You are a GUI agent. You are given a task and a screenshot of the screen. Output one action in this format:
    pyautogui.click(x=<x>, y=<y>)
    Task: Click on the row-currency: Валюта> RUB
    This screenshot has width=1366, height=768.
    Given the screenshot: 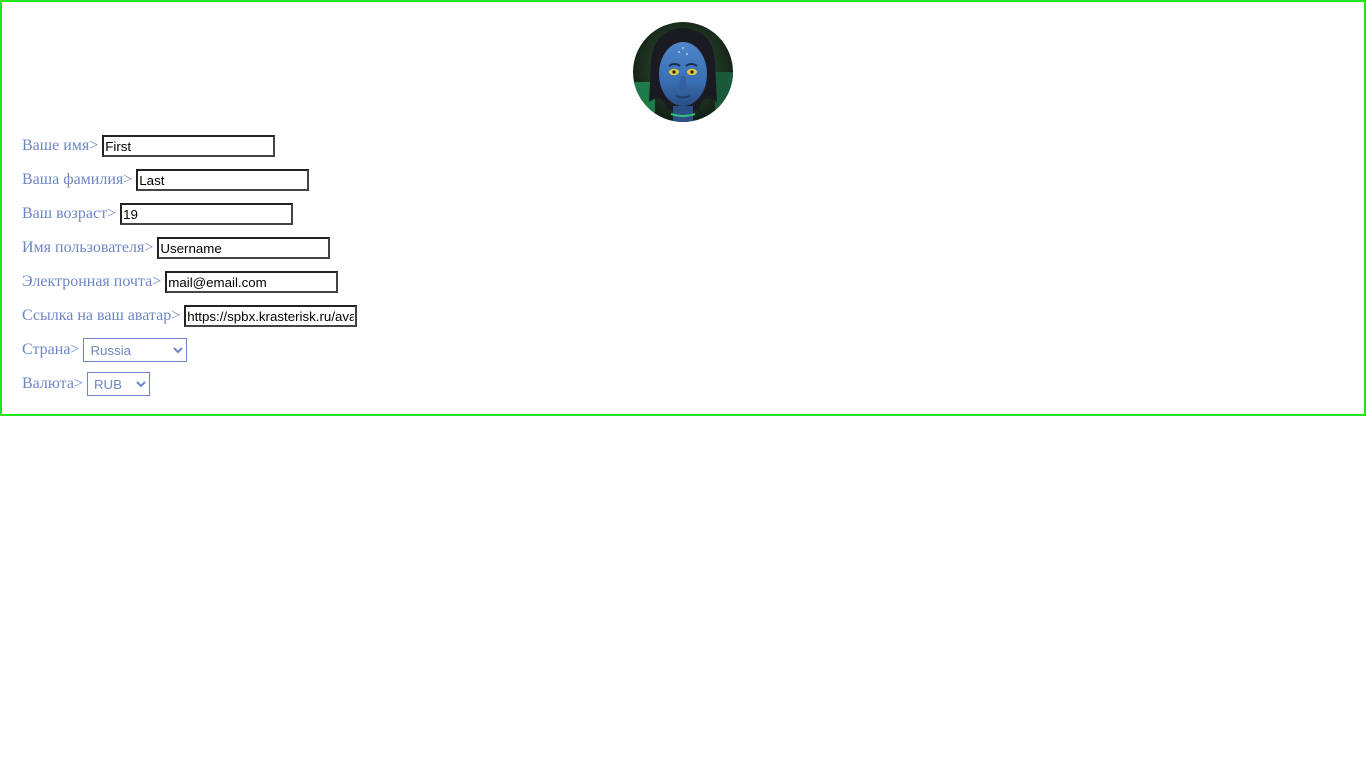 What is the action you would take?
    pyautogui.click(x=86, y=384)
    